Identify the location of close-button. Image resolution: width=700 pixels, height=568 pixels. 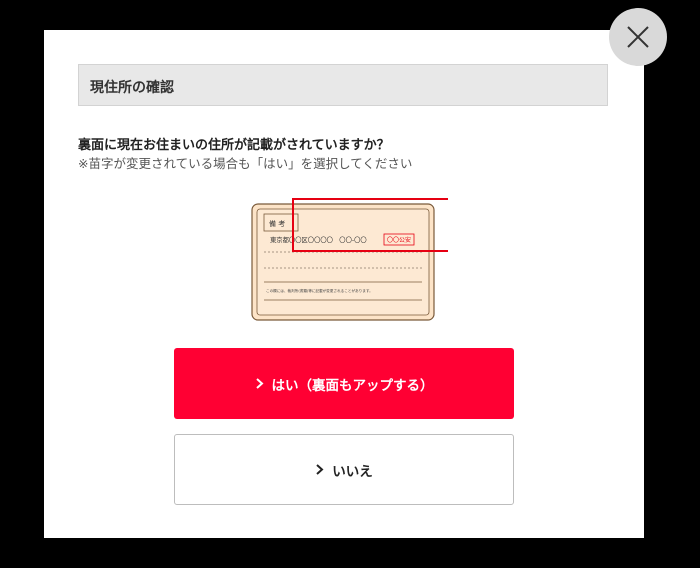
(638, 37).